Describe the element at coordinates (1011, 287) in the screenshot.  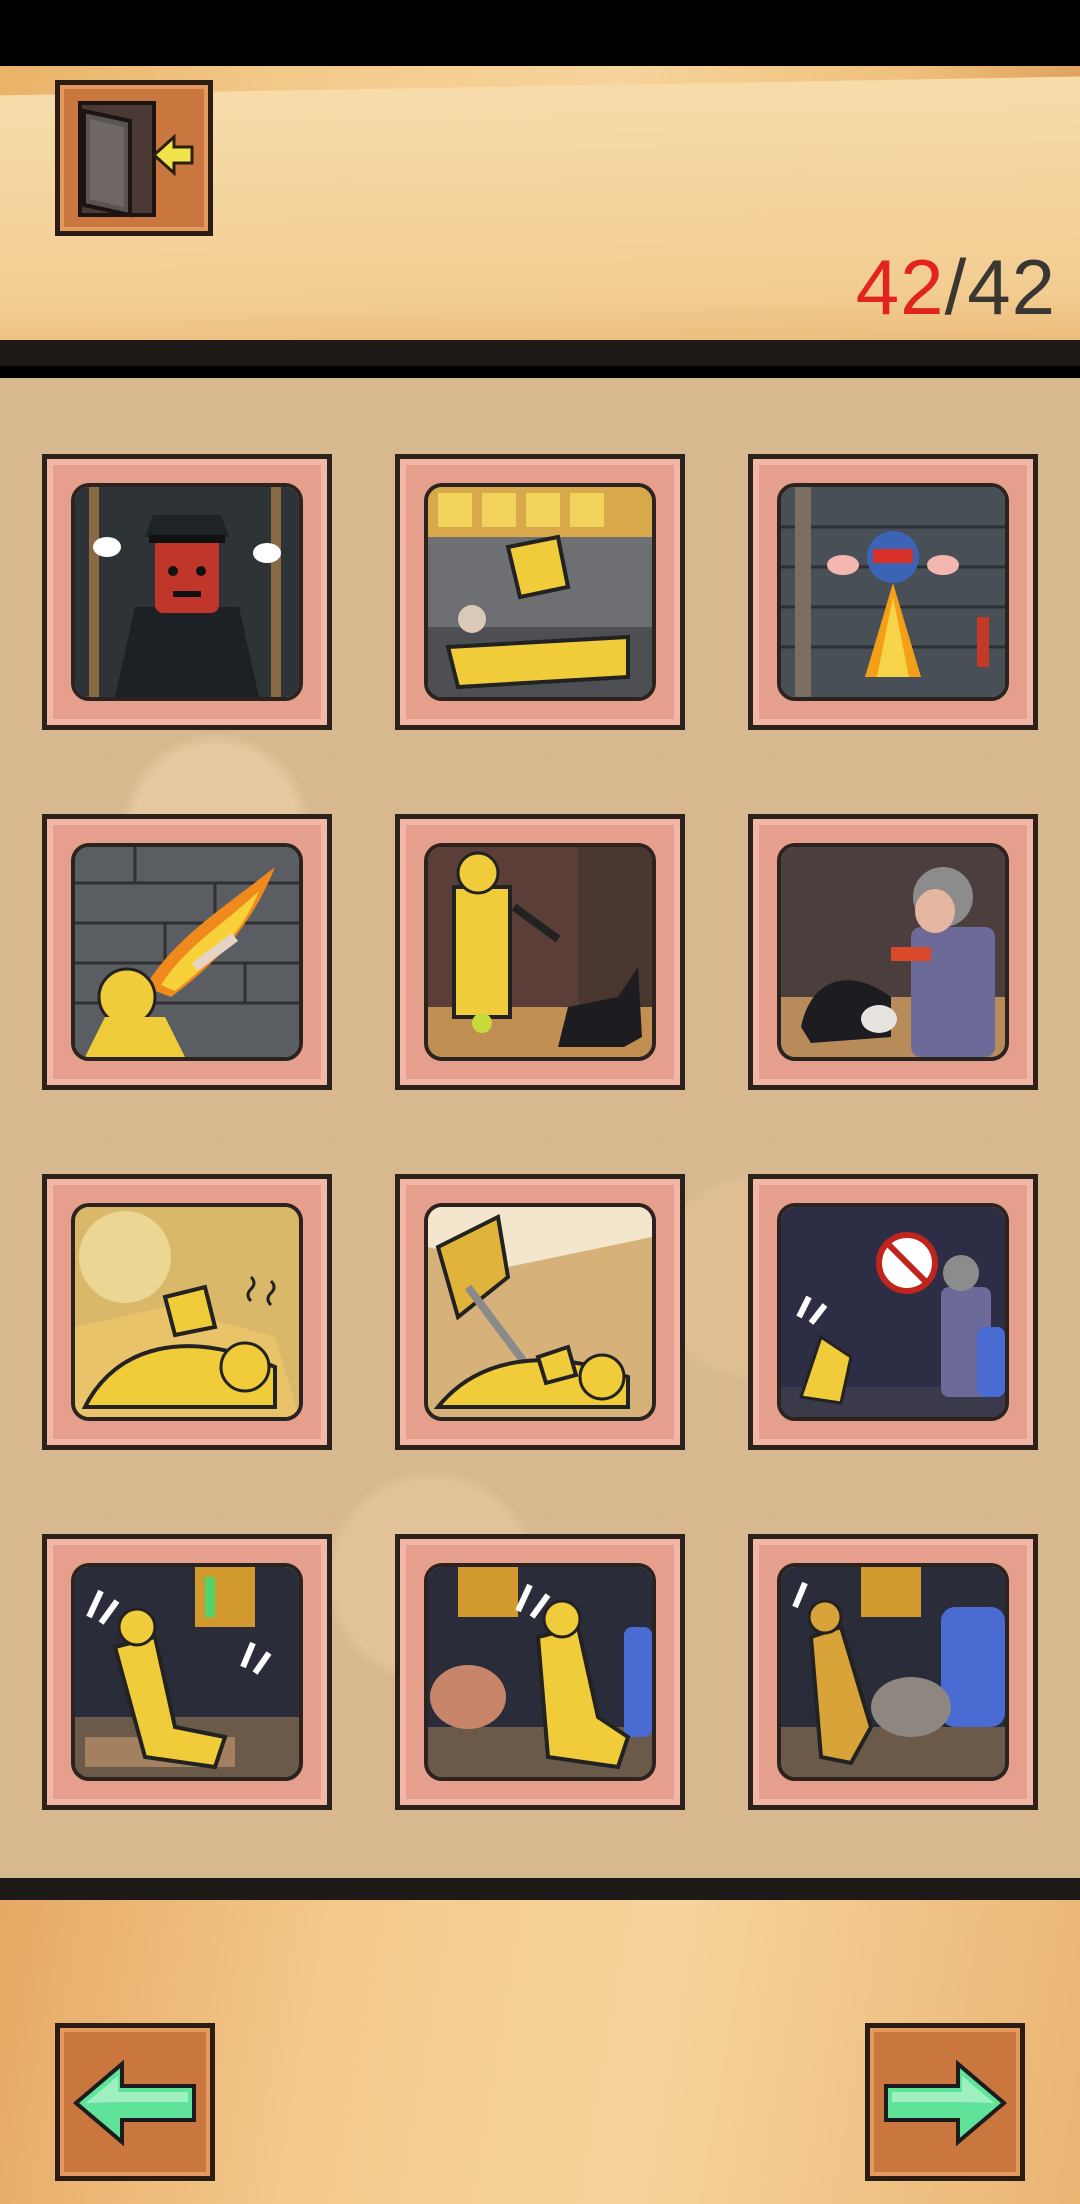
I see `counter-total: 42` at that location.